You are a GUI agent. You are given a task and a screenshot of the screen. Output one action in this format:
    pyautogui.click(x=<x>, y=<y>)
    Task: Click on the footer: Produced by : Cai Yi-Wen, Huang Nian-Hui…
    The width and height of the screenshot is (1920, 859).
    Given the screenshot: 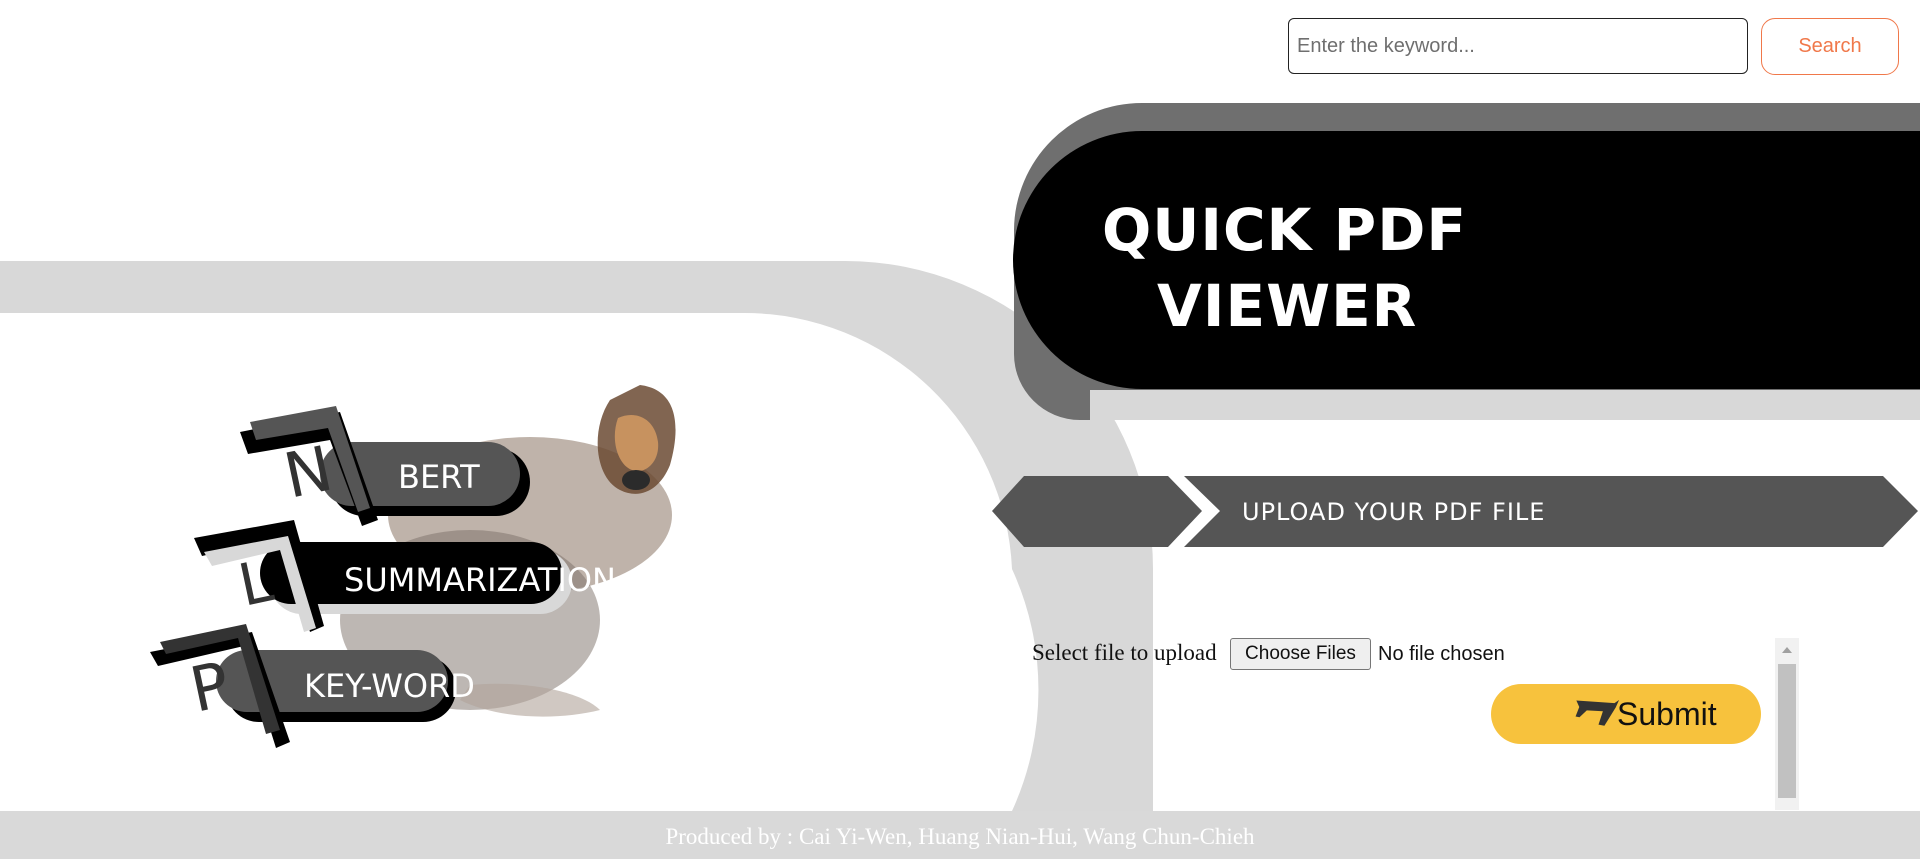 What is the action you would take?
    pyautogui.click(x=960, y=835)
    